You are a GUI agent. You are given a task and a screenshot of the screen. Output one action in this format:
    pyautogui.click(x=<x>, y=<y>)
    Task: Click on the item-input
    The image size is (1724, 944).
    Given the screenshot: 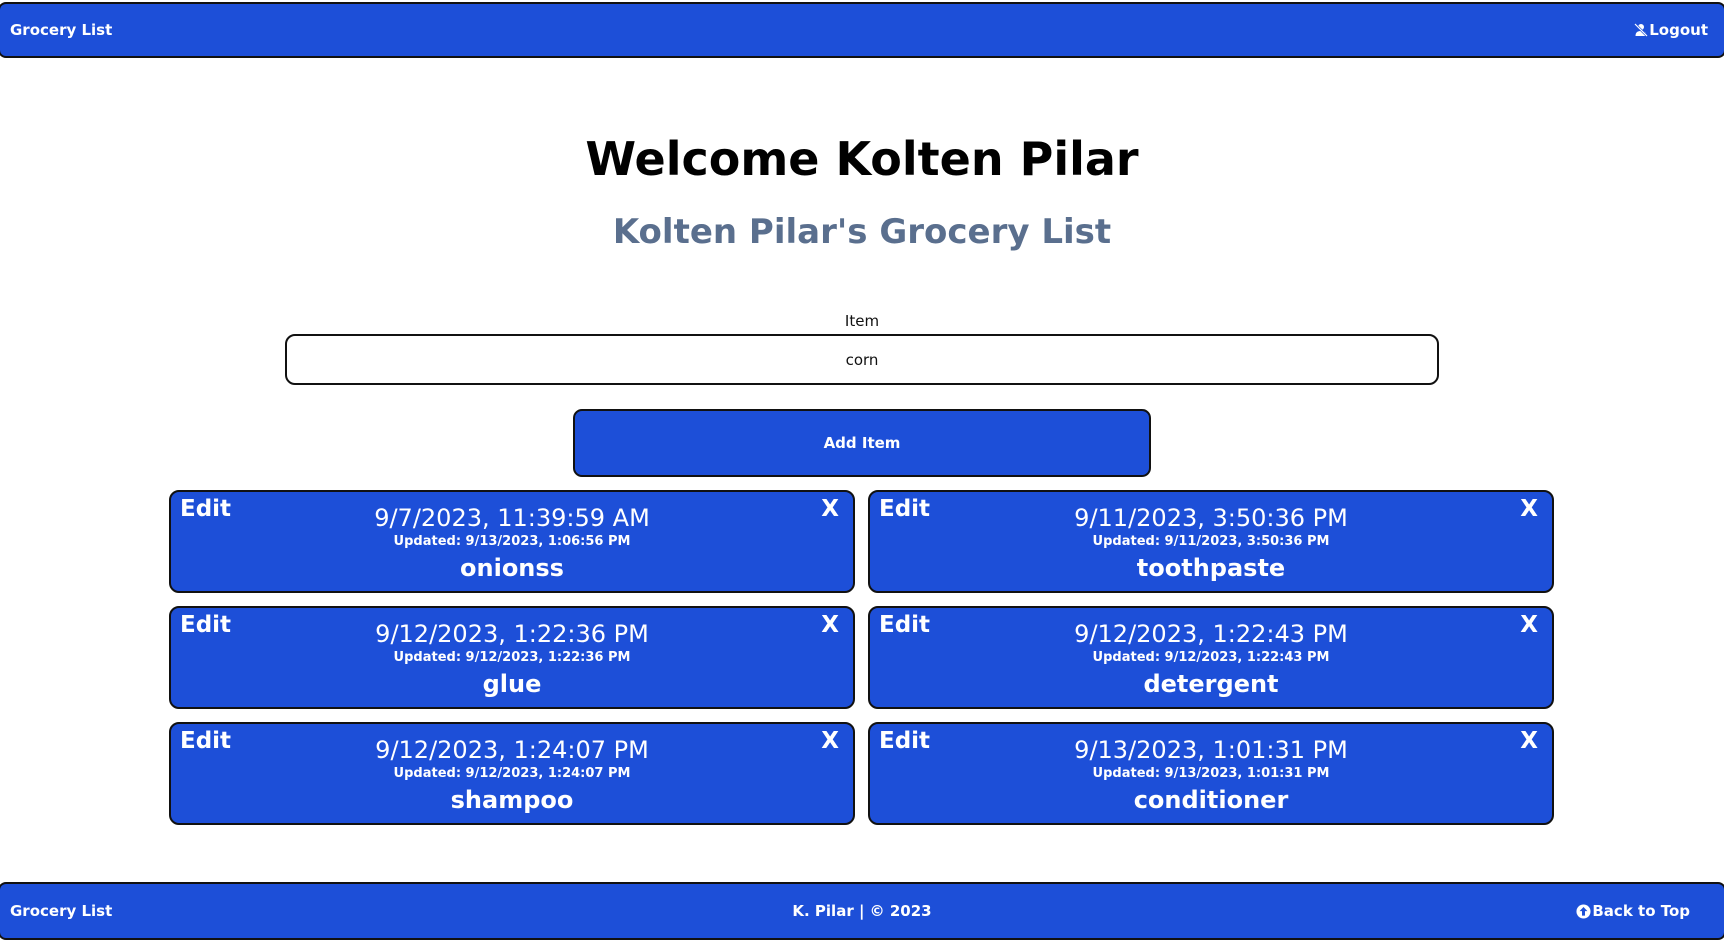 What is the action you would take?
    pyautogui.click(x=862, y=359)
    